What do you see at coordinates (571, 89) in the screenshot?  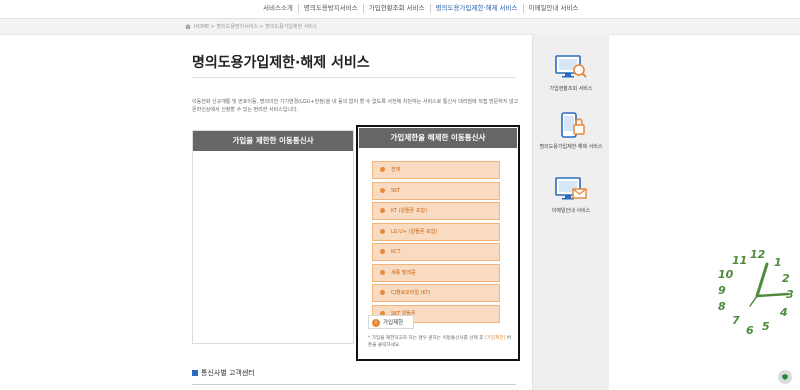 I see `sidebar-label: 가입현황조회 서비스` at bounding box center [571, 89].